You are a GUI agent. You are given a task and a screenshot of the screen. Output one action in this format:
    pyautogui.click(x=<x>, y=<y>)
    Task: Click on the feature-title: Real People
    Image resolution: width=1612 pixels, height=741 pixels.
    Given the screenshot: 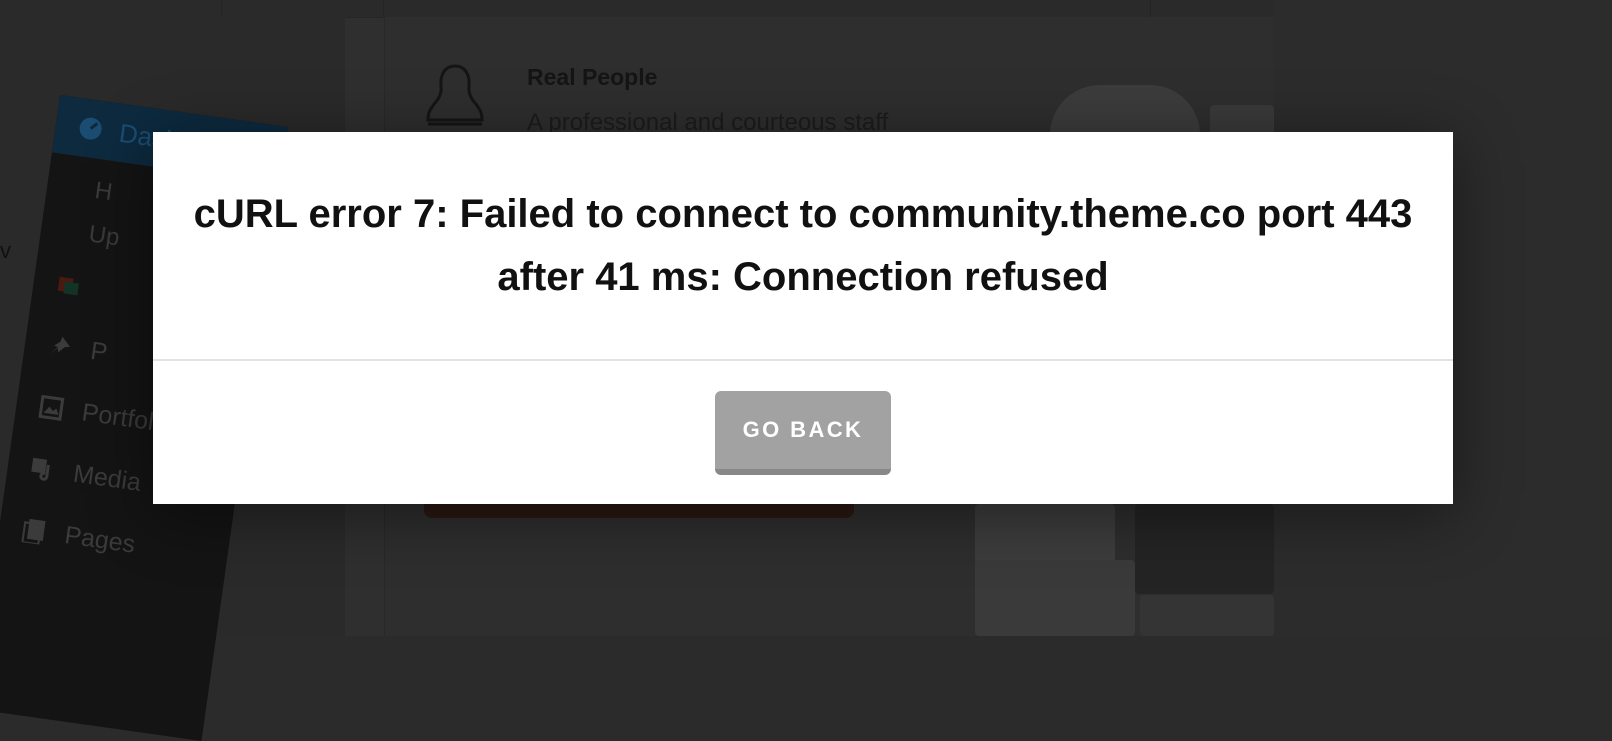 What is the action you would take?
    pyautogui.click(x=592, y=77)
    